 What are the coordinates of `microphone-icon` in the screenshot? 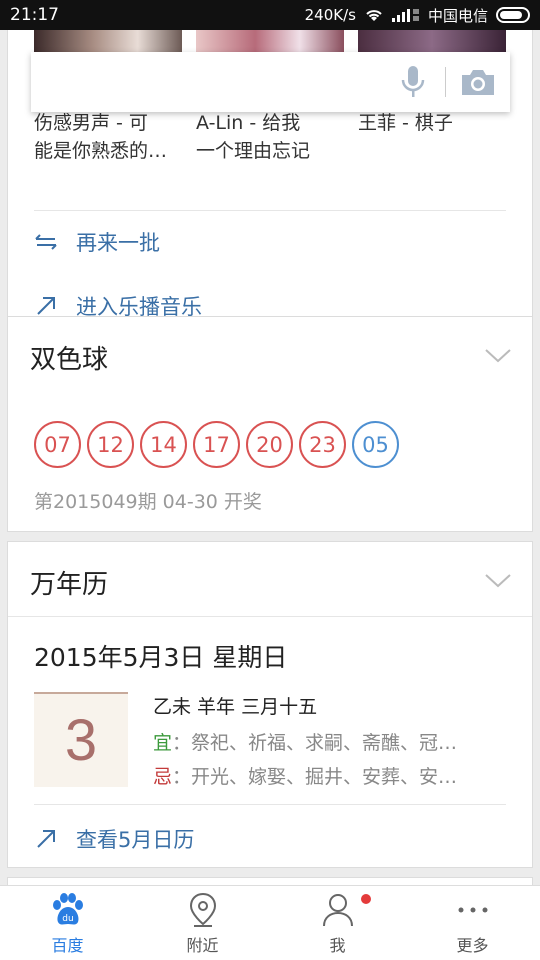 It's located at (413, 82).